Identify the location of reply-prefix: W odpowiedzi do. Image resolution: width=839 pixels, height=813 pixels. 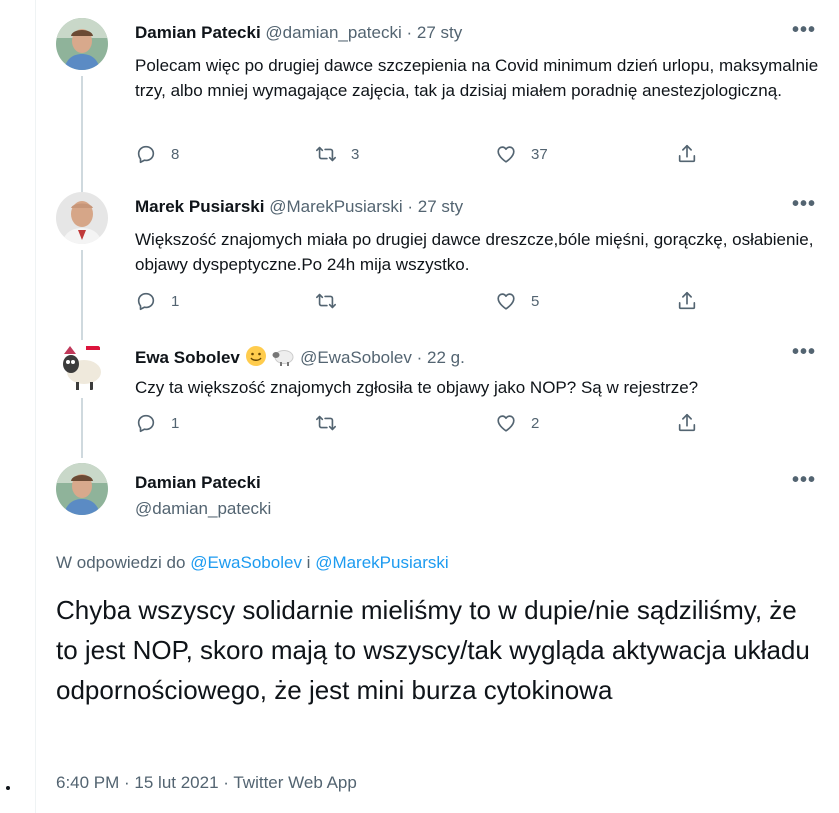
(123, 562).